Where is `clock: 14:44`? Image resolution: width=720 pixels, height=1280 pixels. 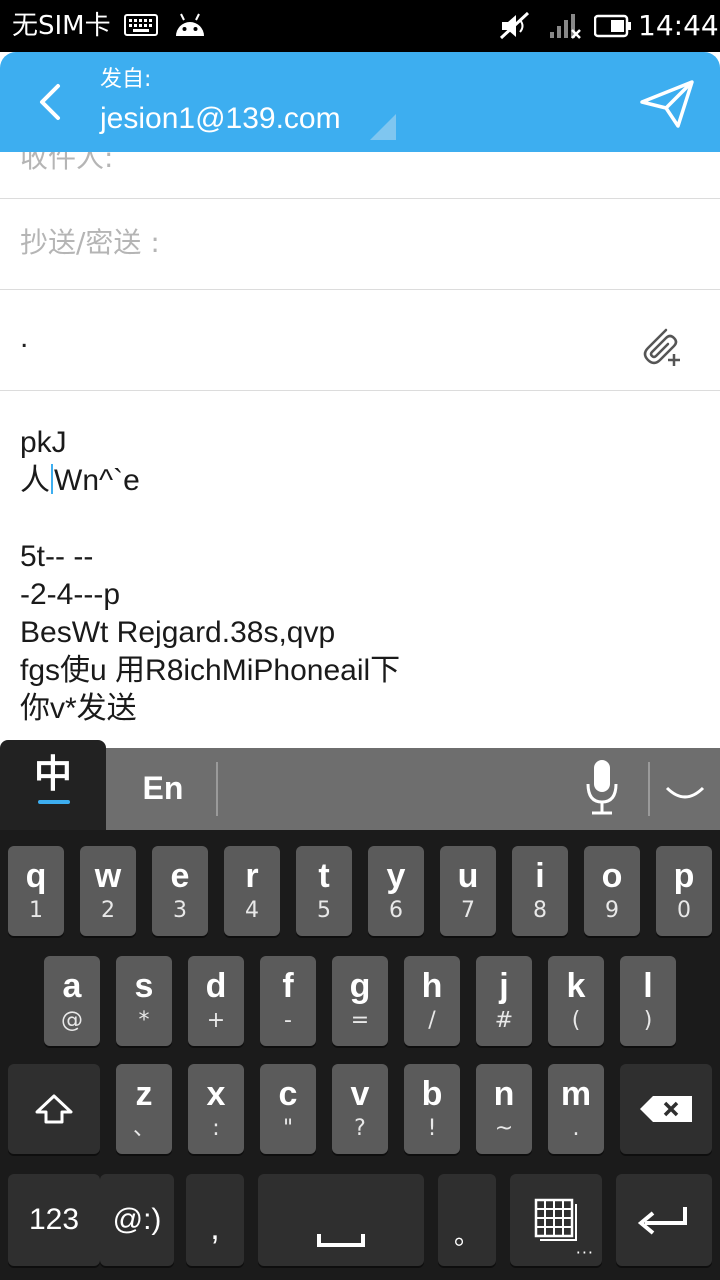
clock: 14:44 is located at coordinates (678, 25).